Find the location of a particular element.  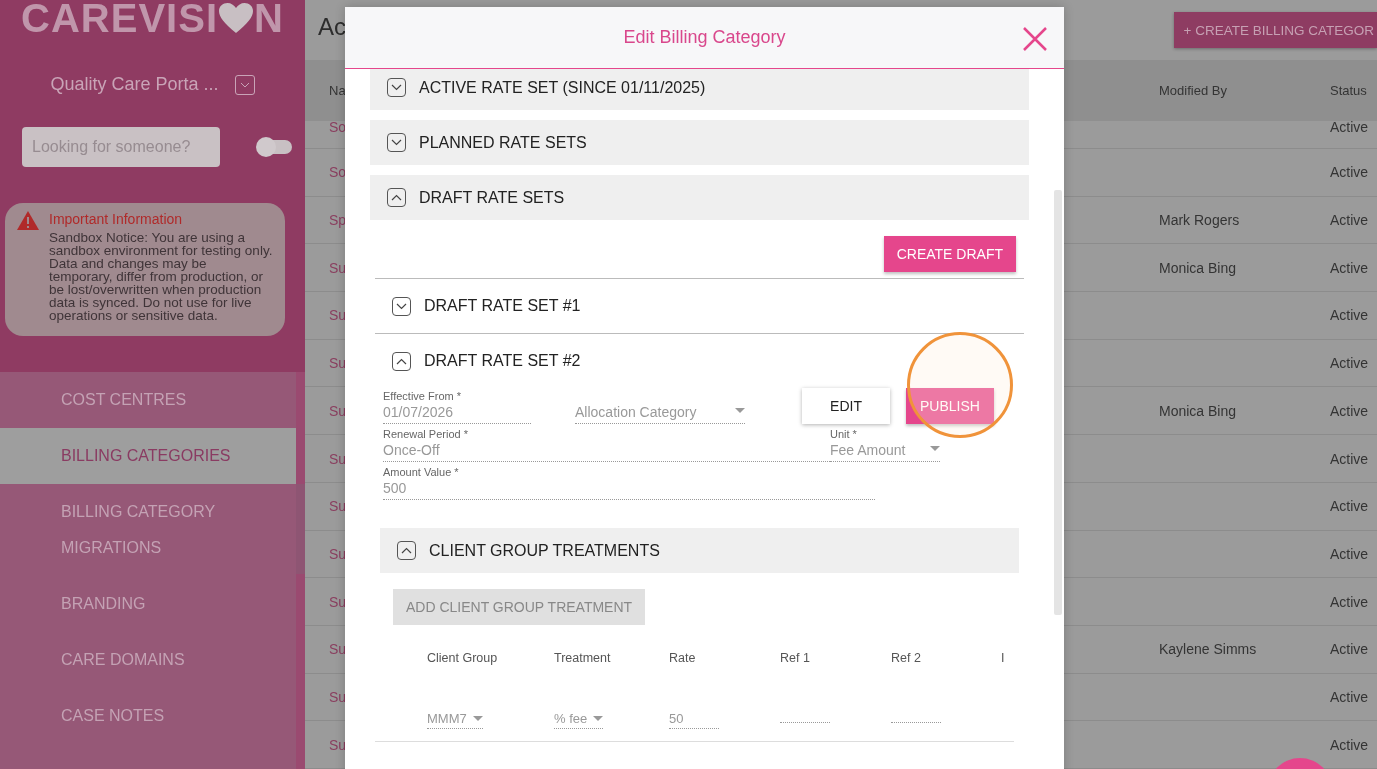

column-header: Modified By is located at coordinates (1193, 90).